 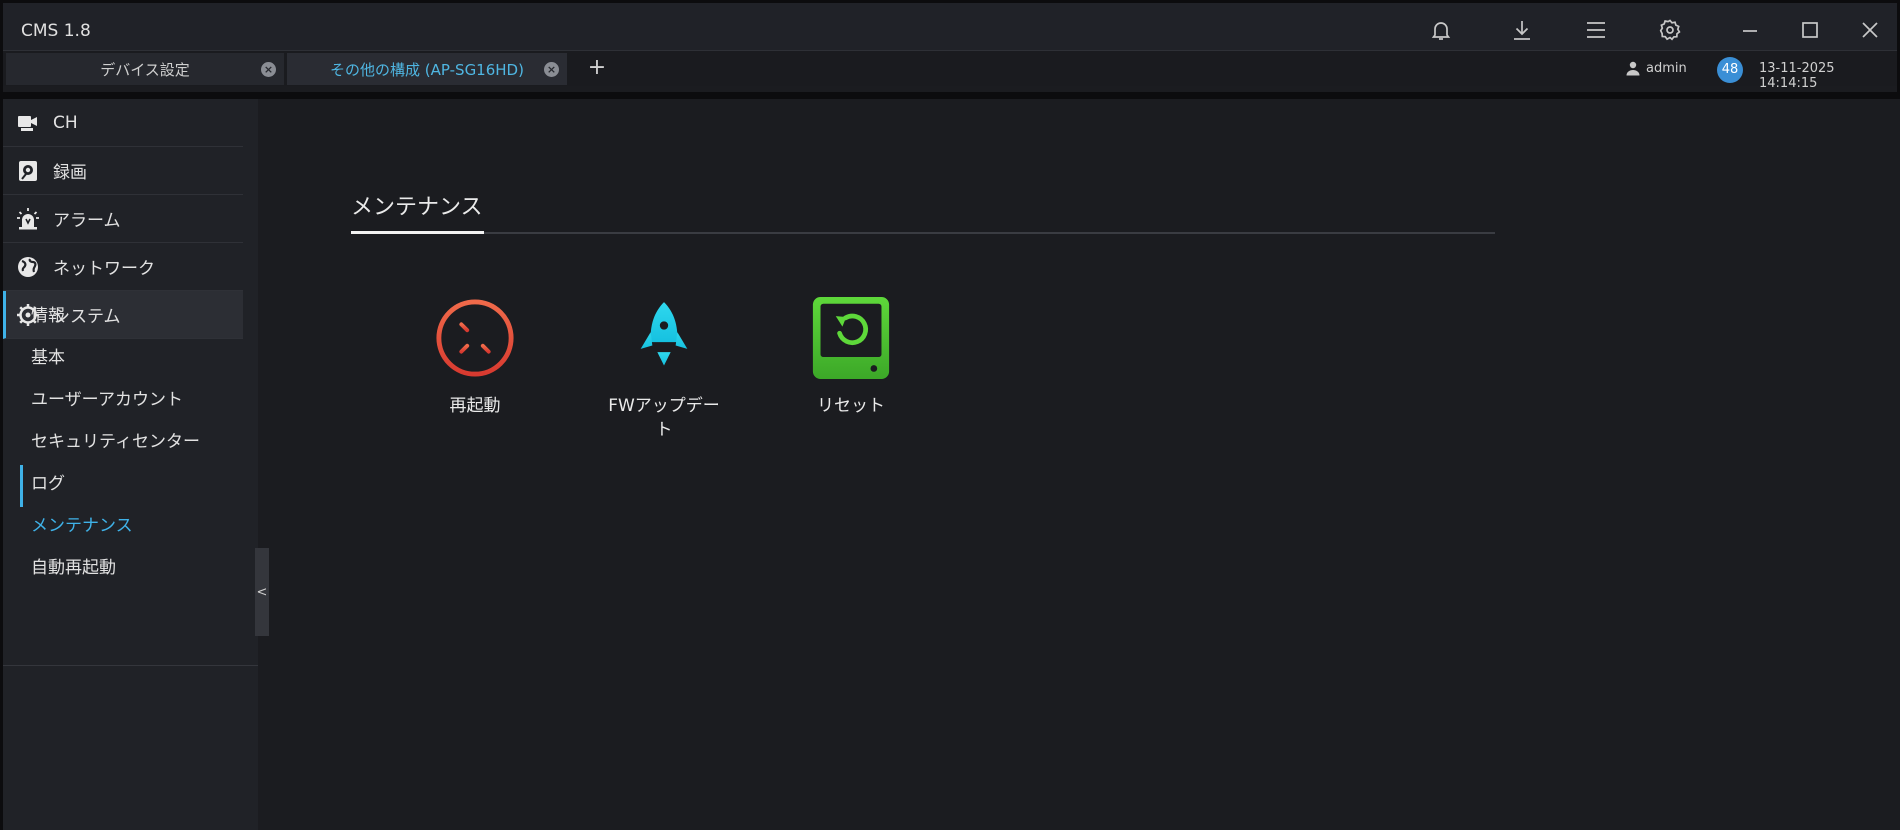 What do you see at coordinates (48, 313) in the screenshot?
I see `submenu-item-info: 情報` at bounding box center [48, 313].